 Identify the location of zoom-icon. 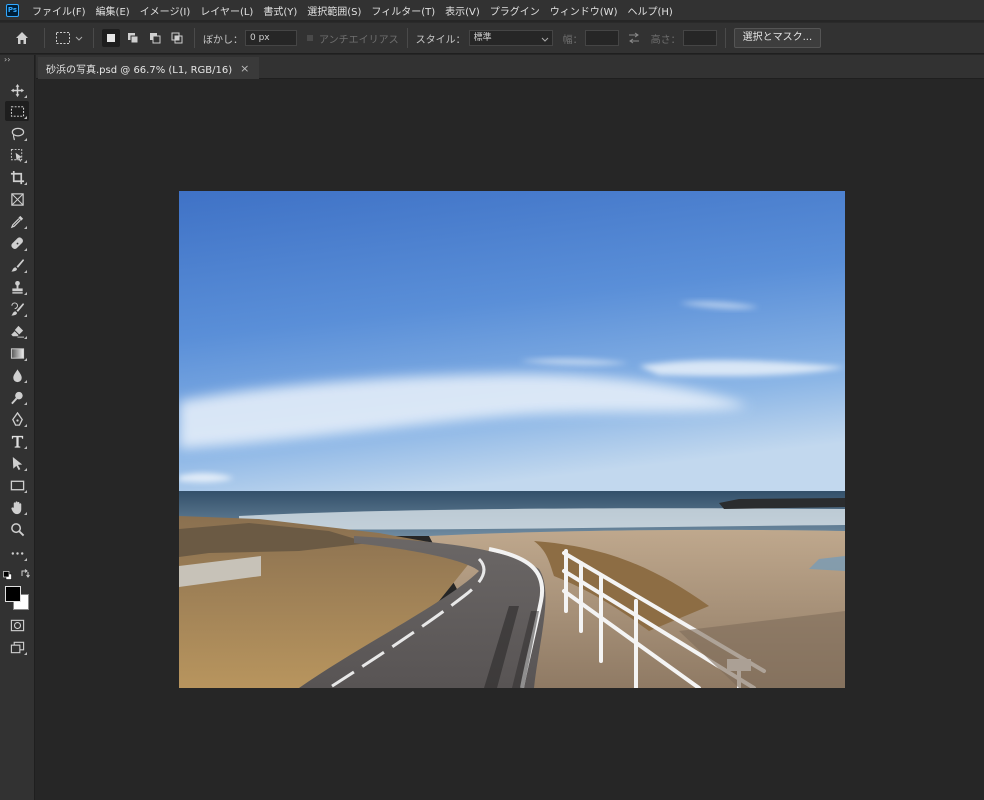
(17, 529).